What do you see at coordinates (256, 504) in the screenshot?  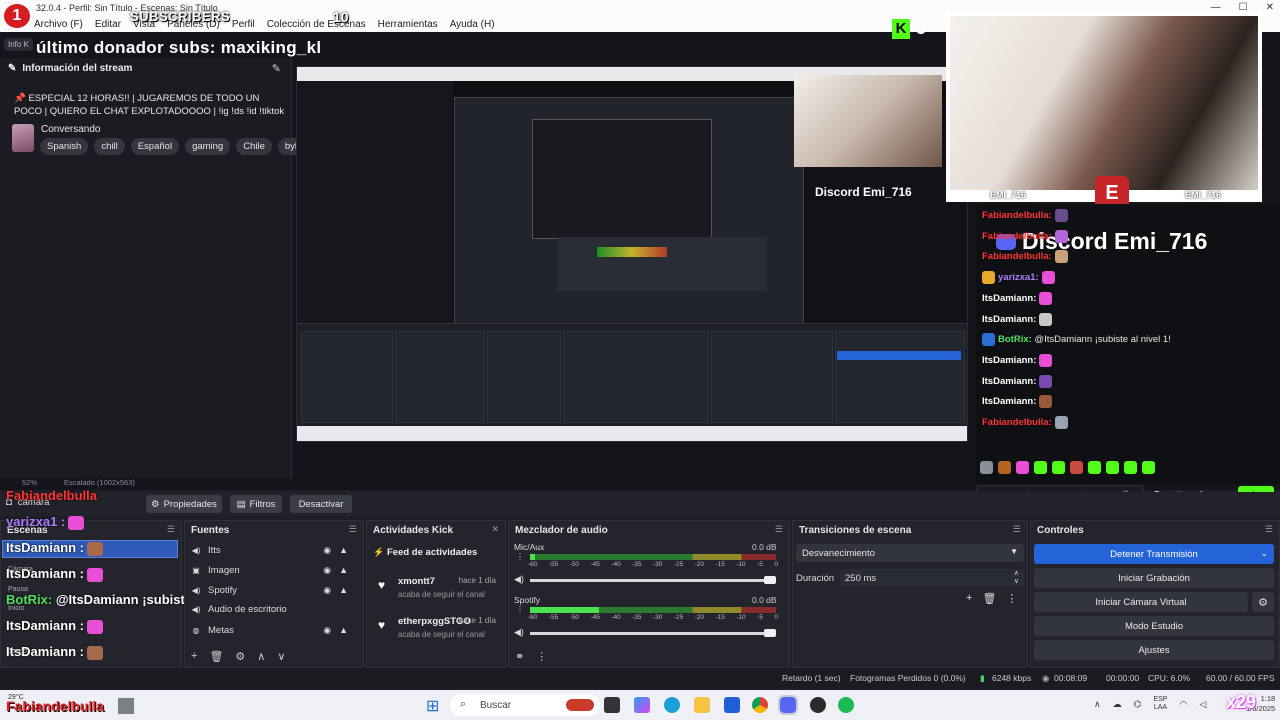 I see `filters-button: ▤ Filtros` at bounding box center [256, 504].